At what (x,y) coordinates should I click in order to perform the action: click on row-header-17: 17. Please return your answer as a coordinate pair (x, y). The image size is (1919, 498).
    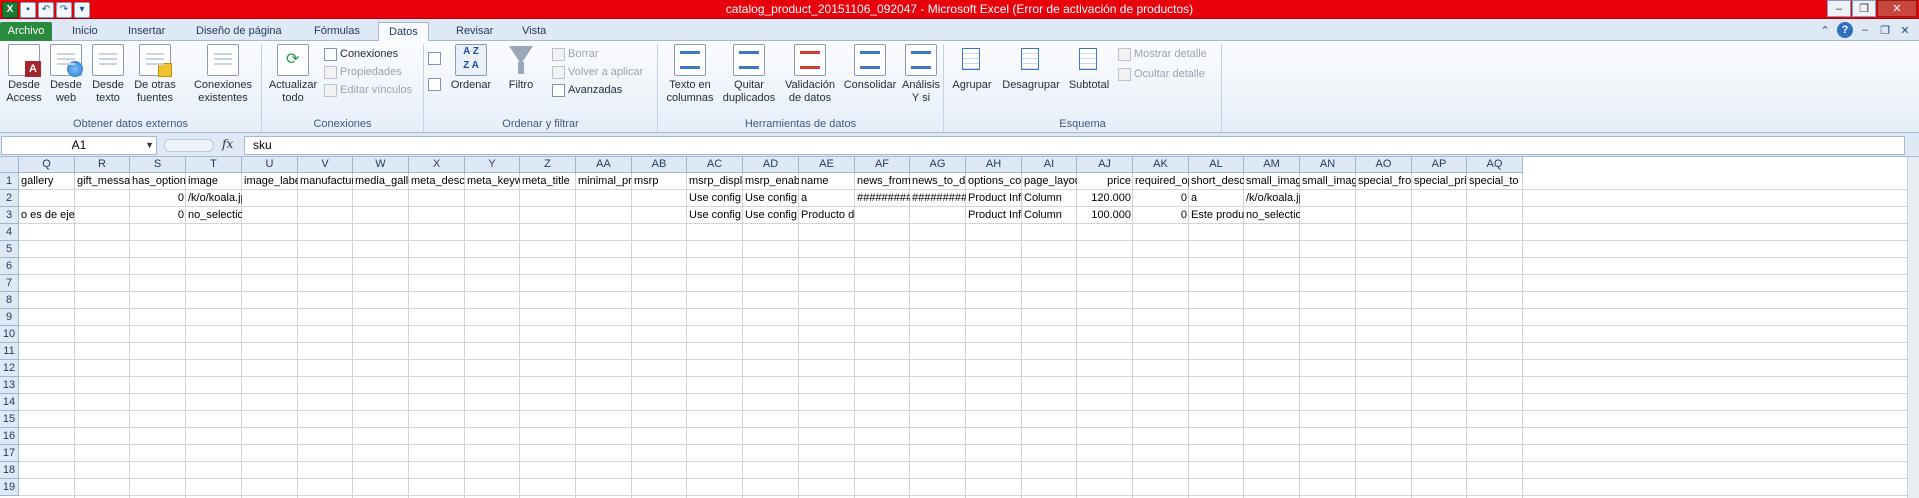
    Looking at the image, I should click on (9, 453).